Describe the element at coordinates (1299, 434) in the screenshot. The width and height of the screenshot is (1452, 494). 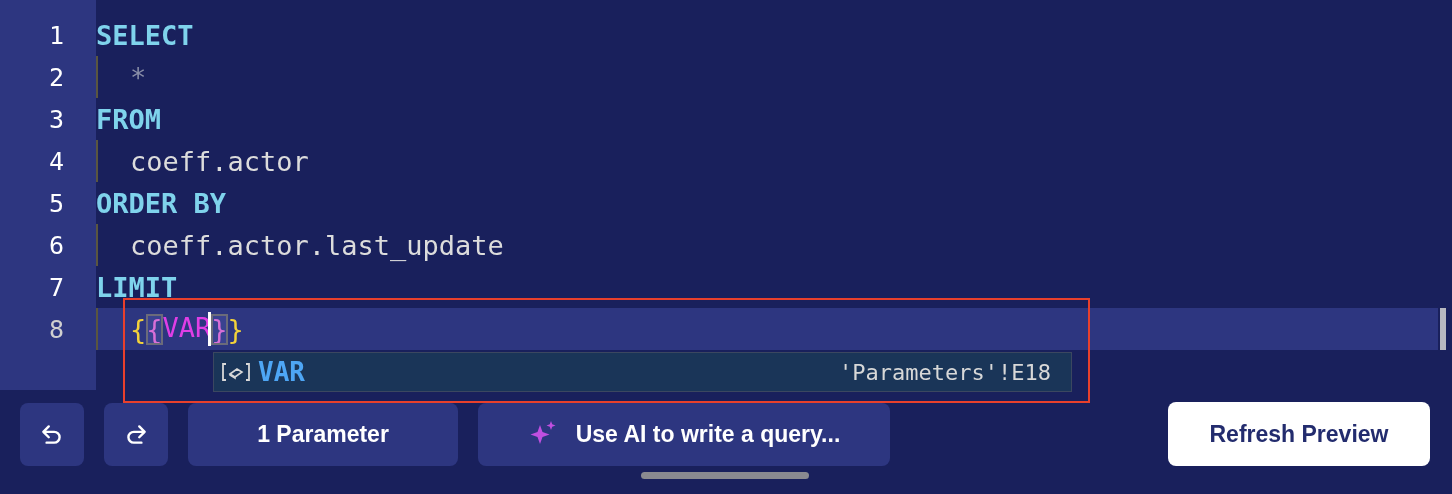
I see `refresh-preview-button: Refresh Preview` at that location.